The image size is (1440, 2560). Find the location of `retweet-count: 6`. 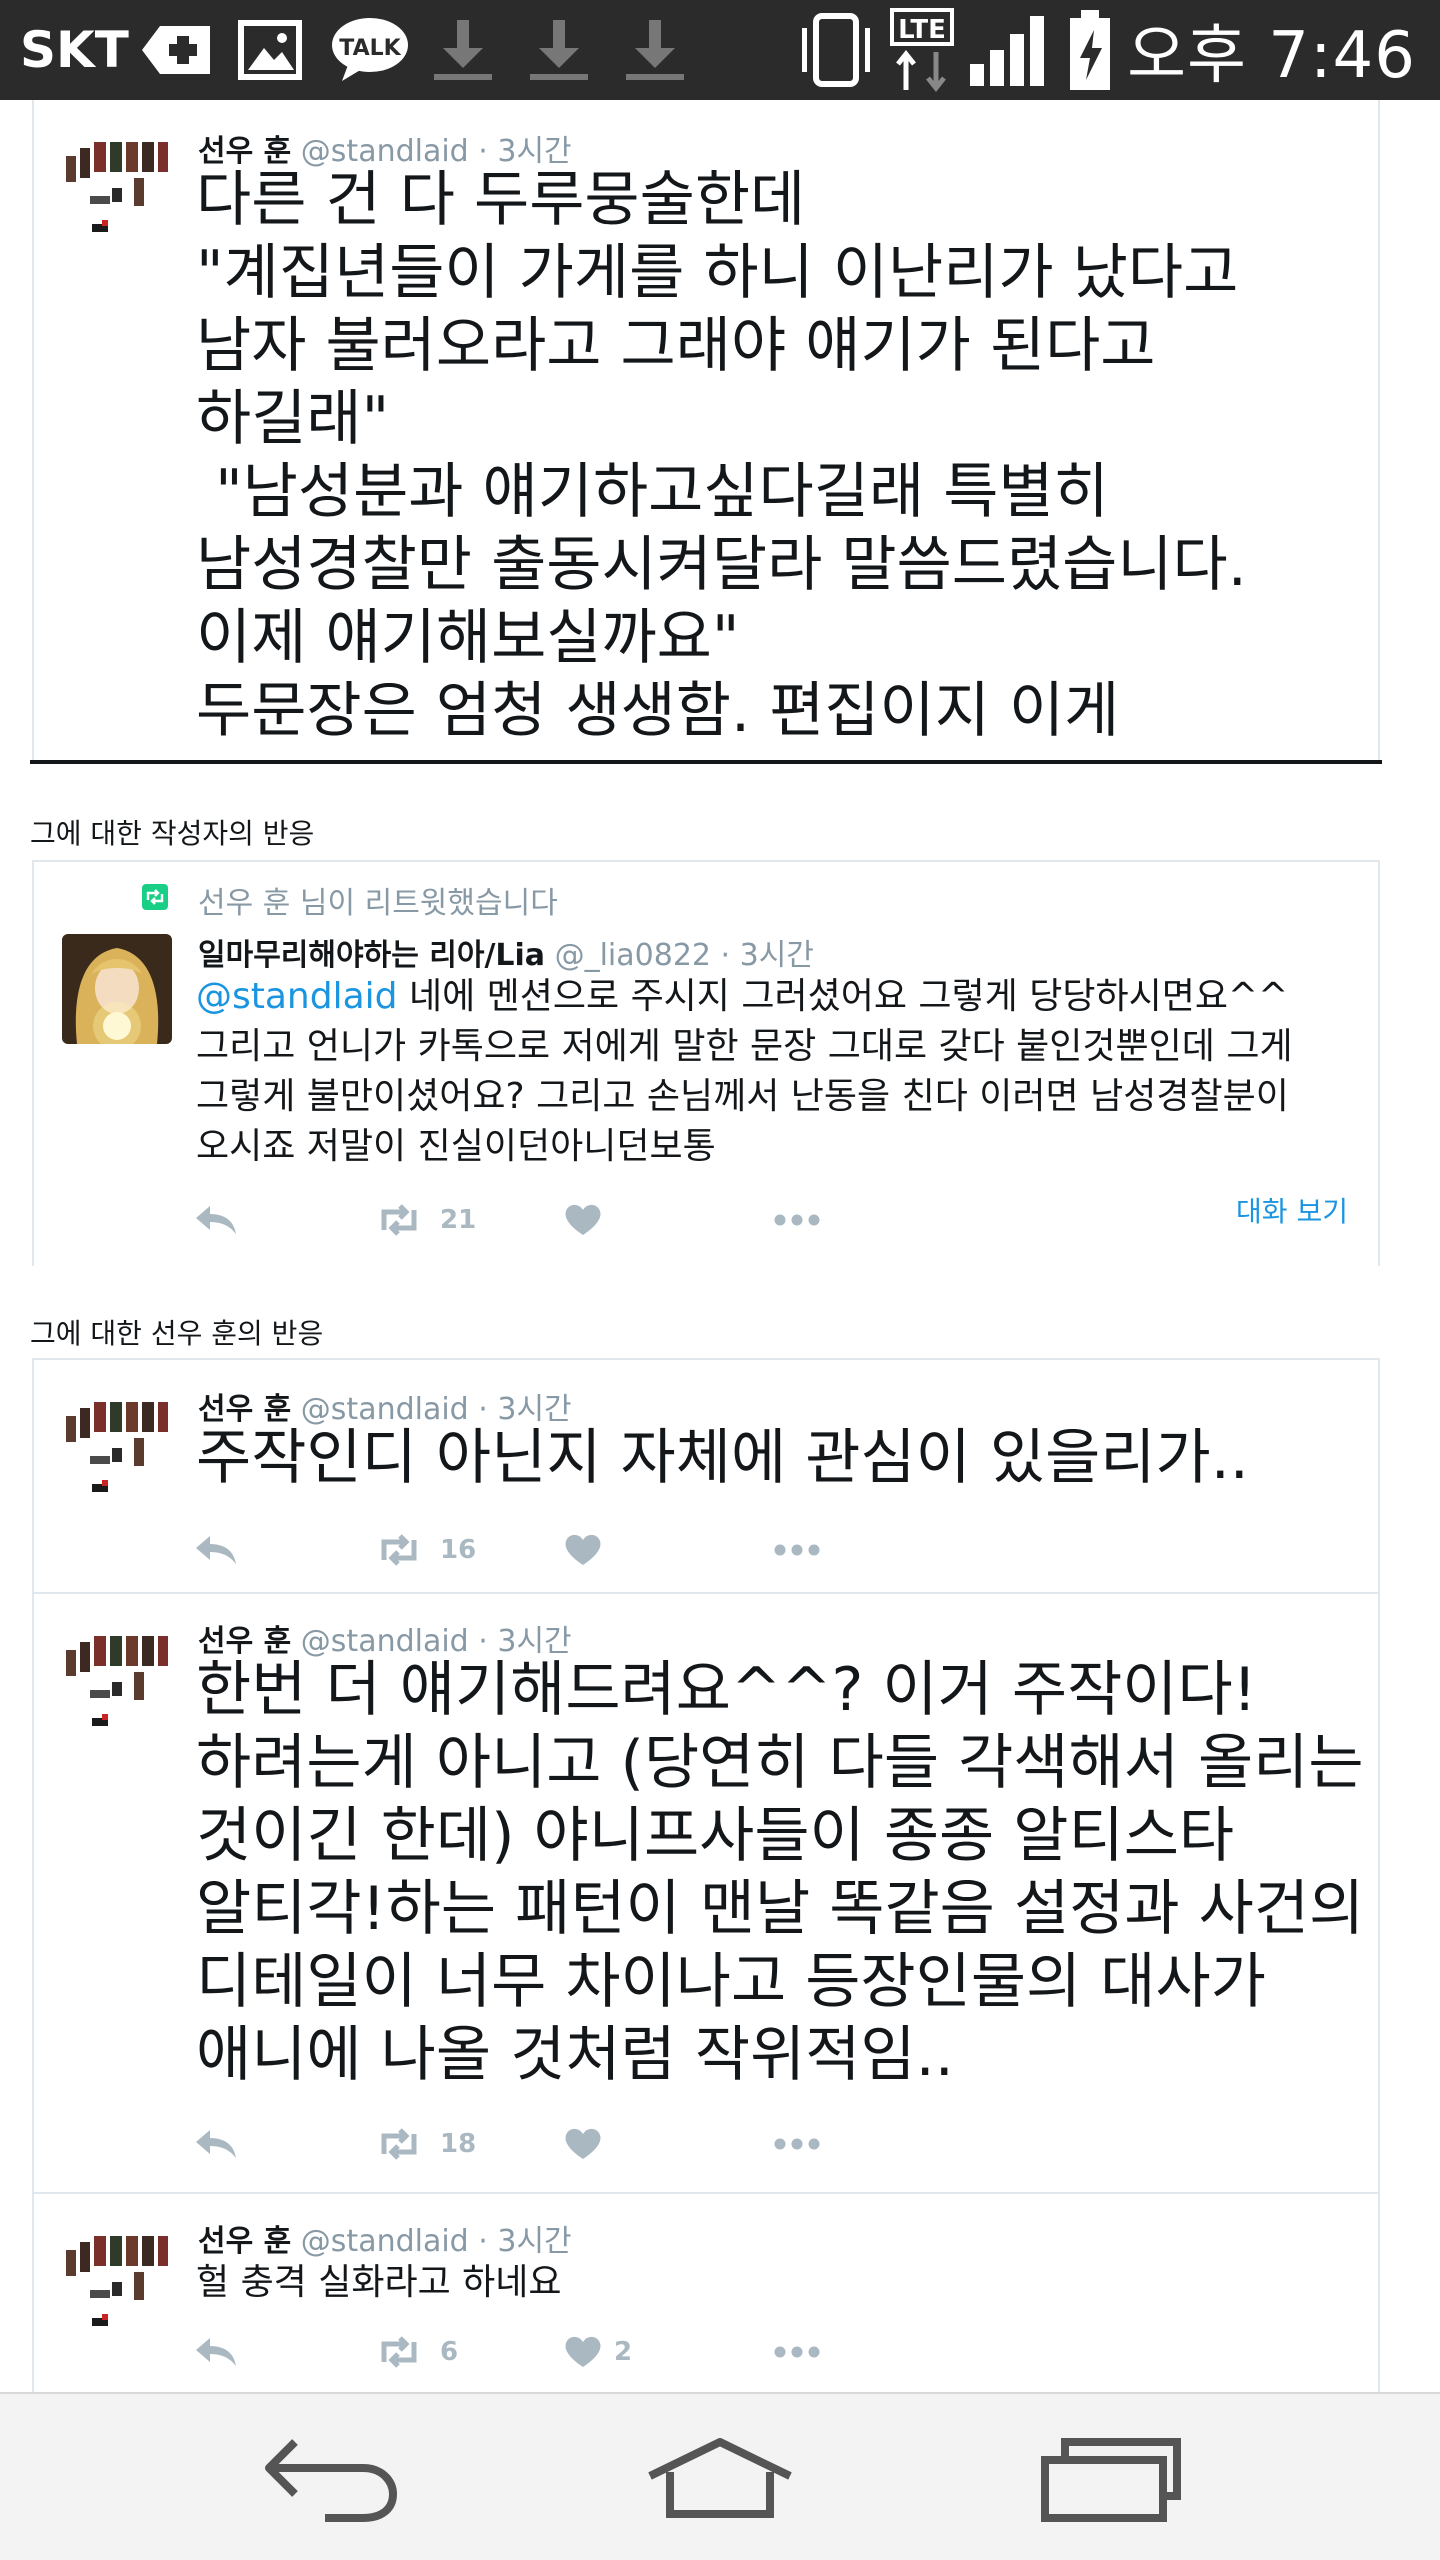

retweet-count: 6 is located at coordinates (449, 2352).